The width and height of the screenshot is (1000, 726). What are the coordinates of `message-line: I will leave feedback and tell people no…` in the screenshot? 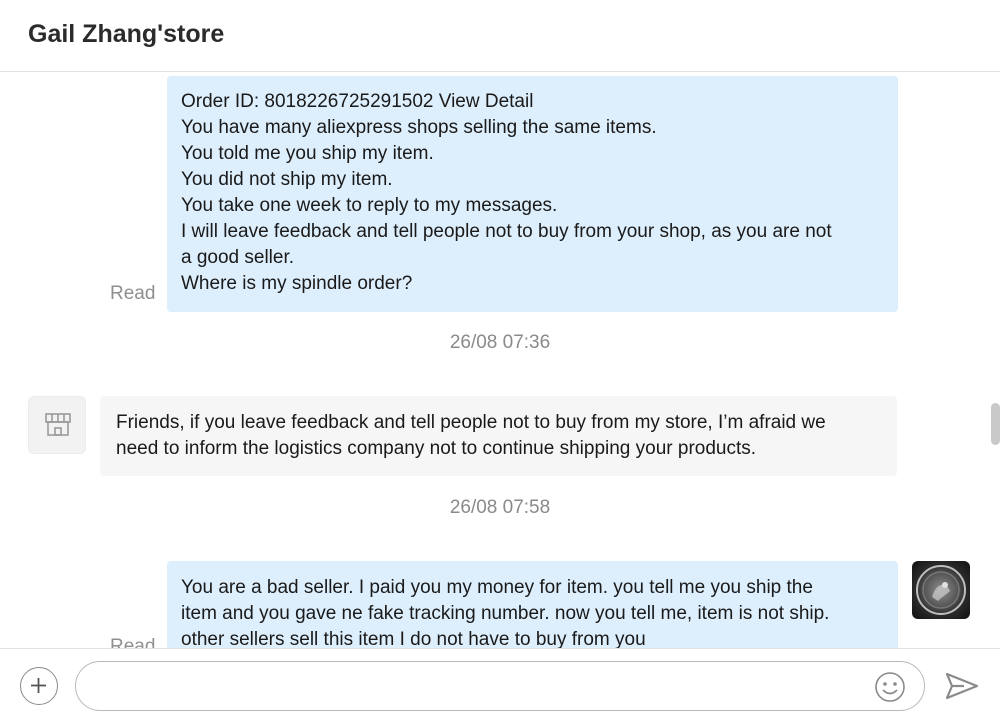 It's located at (506, 231).